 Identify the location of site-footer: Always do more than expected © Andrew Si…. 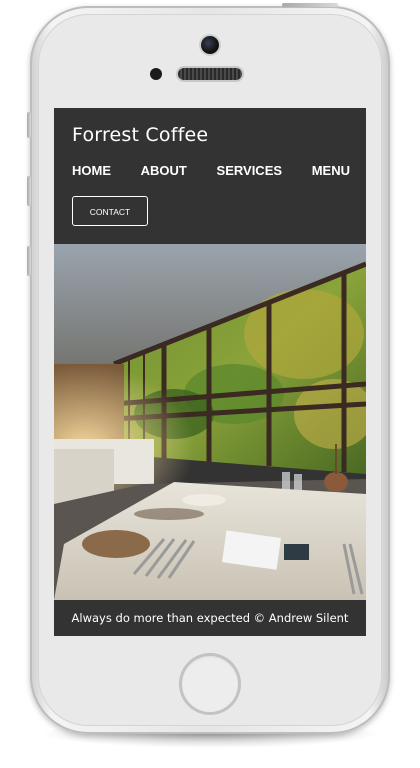
(210, 618).